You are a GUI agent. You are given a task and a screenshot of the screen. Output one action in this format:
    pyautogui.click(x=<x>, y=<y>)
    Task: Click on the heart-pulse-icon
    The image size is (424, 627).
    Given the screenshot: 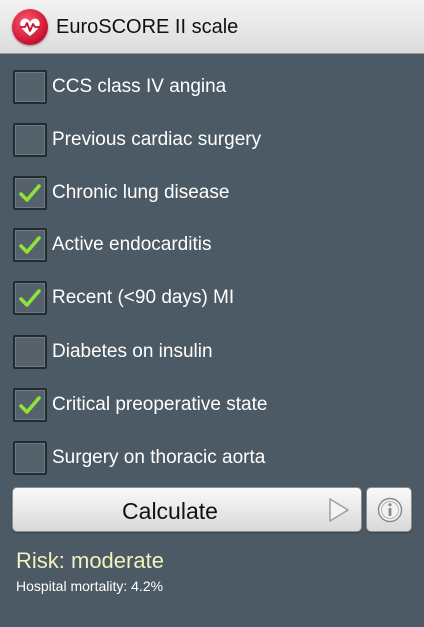 What is the action you would take?
    pyautogui.click(x=30, y=27)
    